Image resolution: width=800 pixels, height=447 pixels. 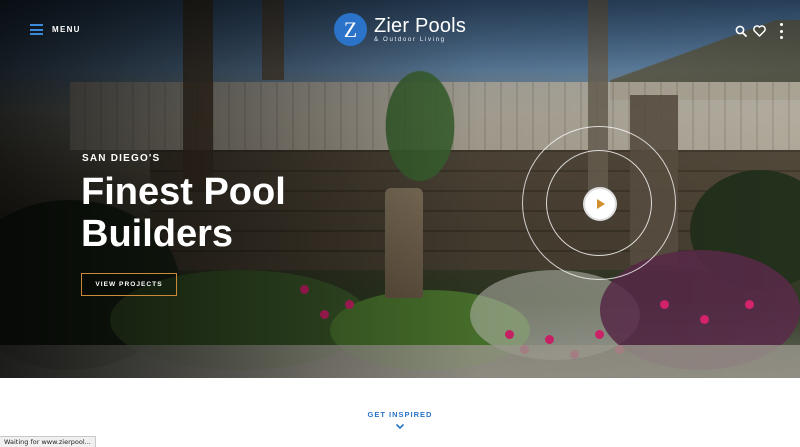 What do you see at coordinates (121, 158) in the screenshot?
I see `hero-eyebrow: SAN DIEGO'S` at bounding box center [121, 158].